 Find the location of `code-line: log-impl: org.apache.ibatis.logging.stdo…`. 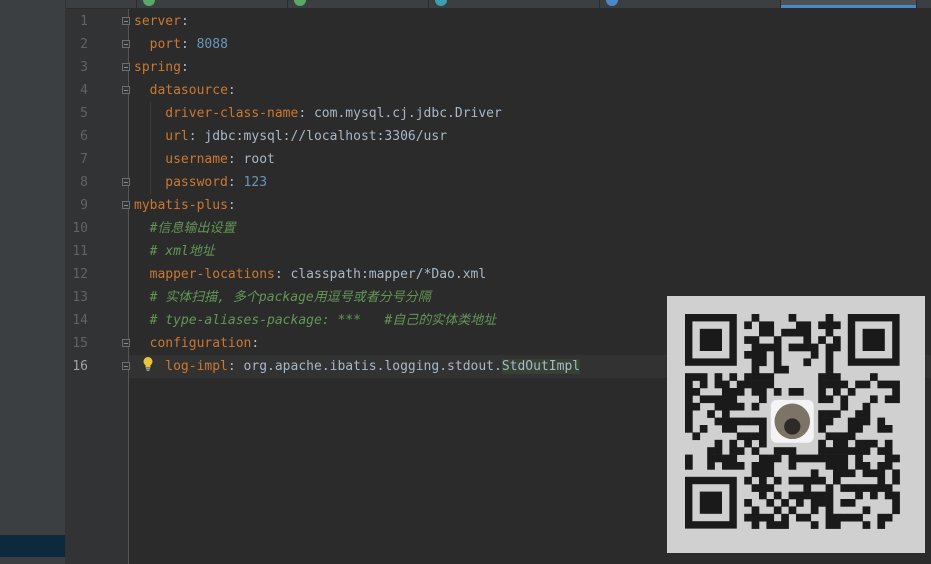

code-line: log-impl: org.apache.ibatis.logging.stdo… is located at coordinates (373, 366).